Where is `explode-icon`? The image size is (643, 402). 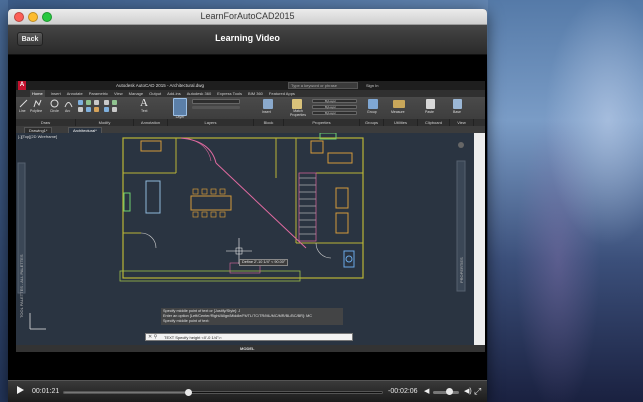 explode-icon is located at coordinates (114, 109).